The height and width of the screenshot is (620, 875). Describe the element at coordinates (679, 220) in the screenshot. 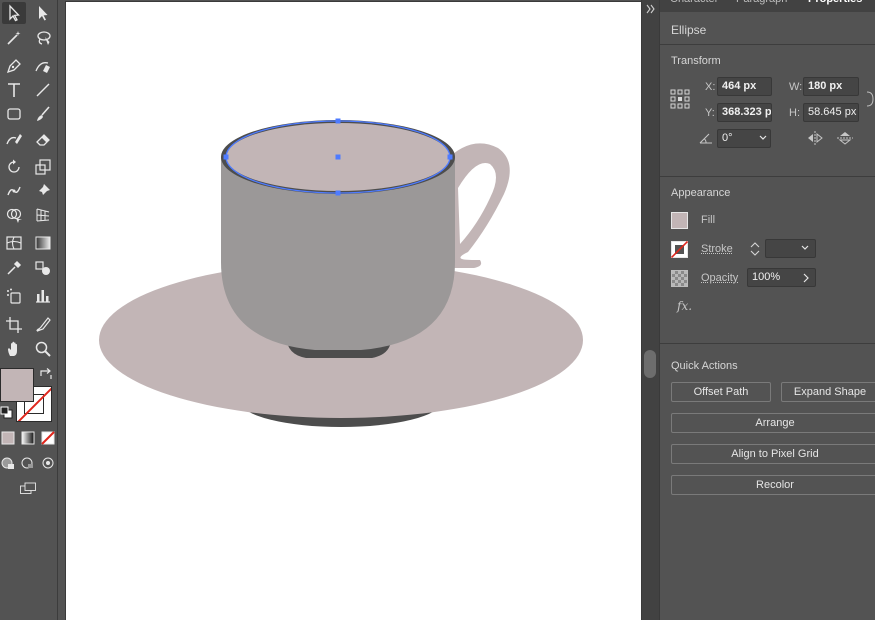

I see `fill-color-swatch` at that location.